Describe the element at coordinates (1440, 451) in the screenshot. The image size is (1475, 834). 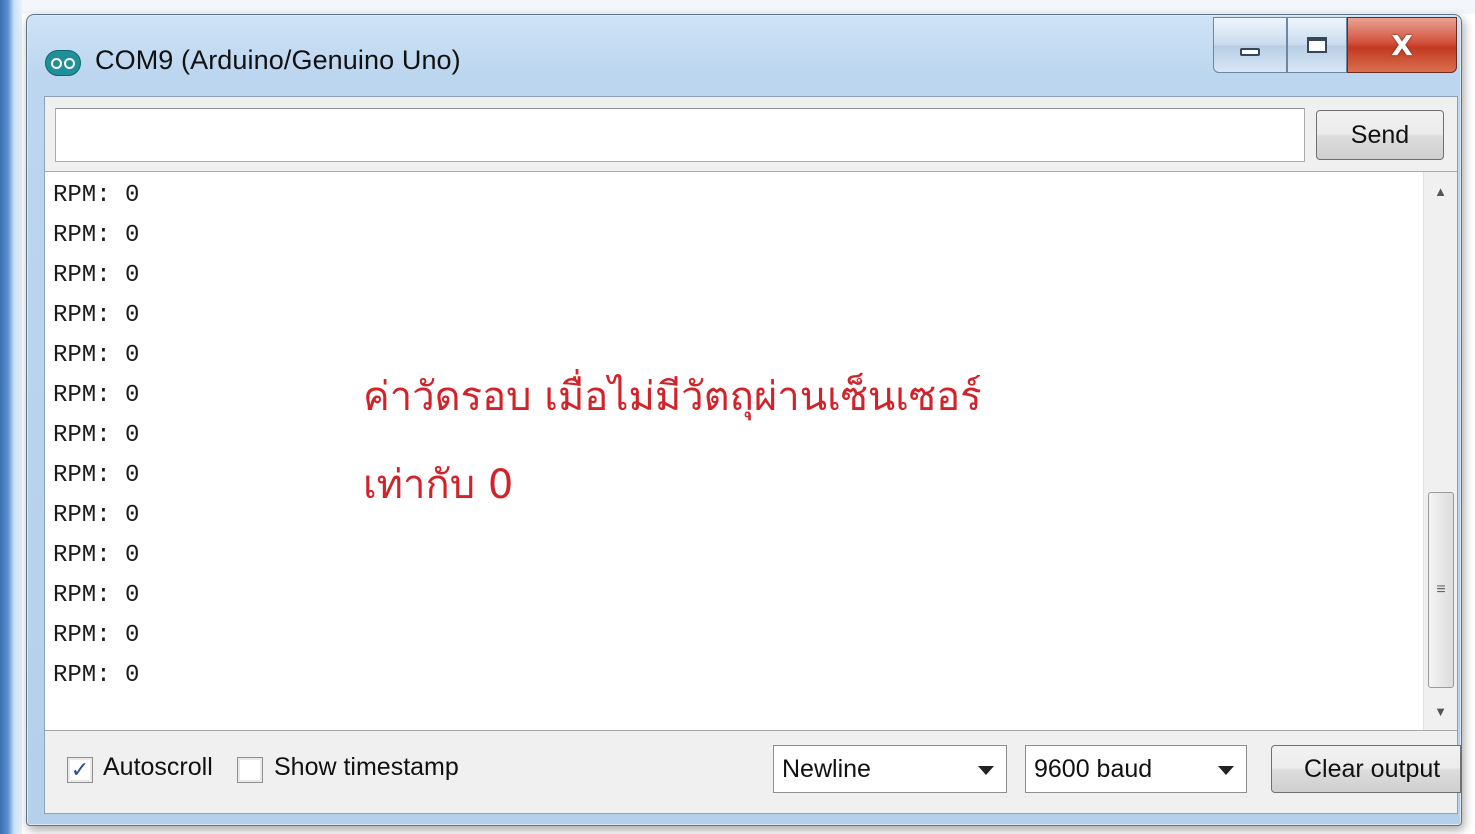
I see `vertical-scrollbar: ▲ ≡ ▼` at that location.